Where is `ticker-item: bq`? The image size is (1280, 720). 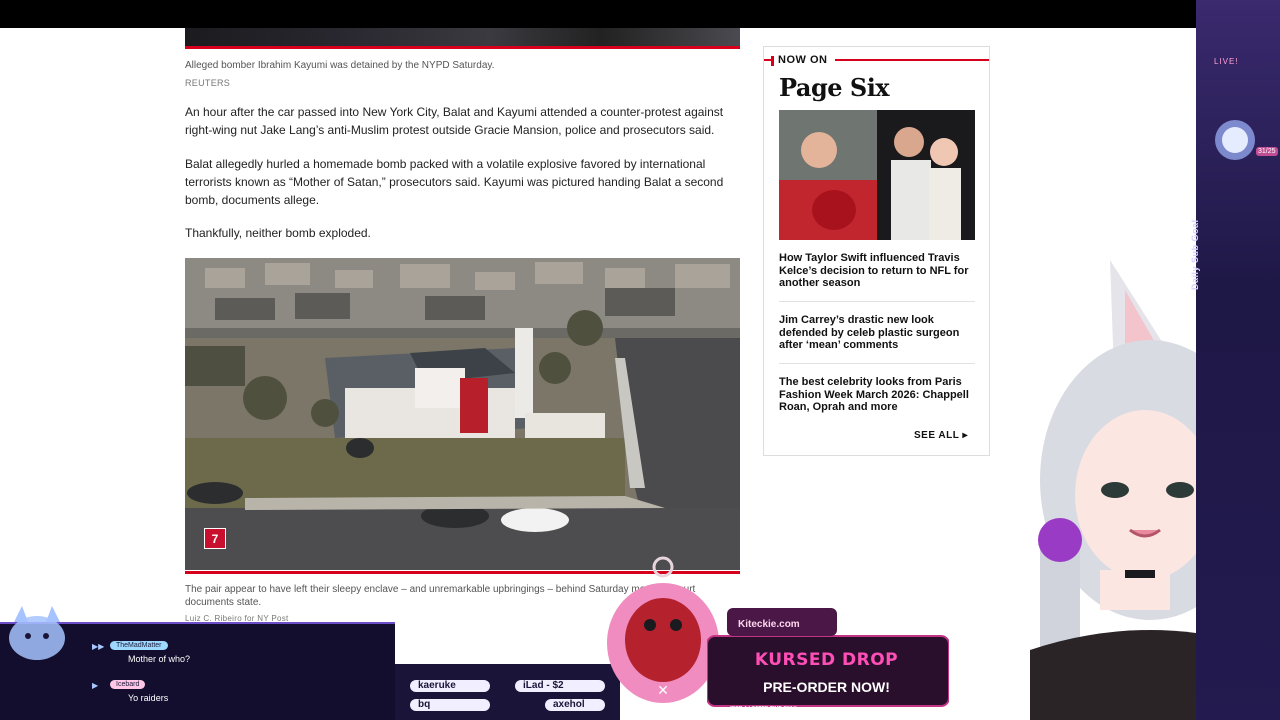
ticker-item: bq is located at coordinates (450, 705).